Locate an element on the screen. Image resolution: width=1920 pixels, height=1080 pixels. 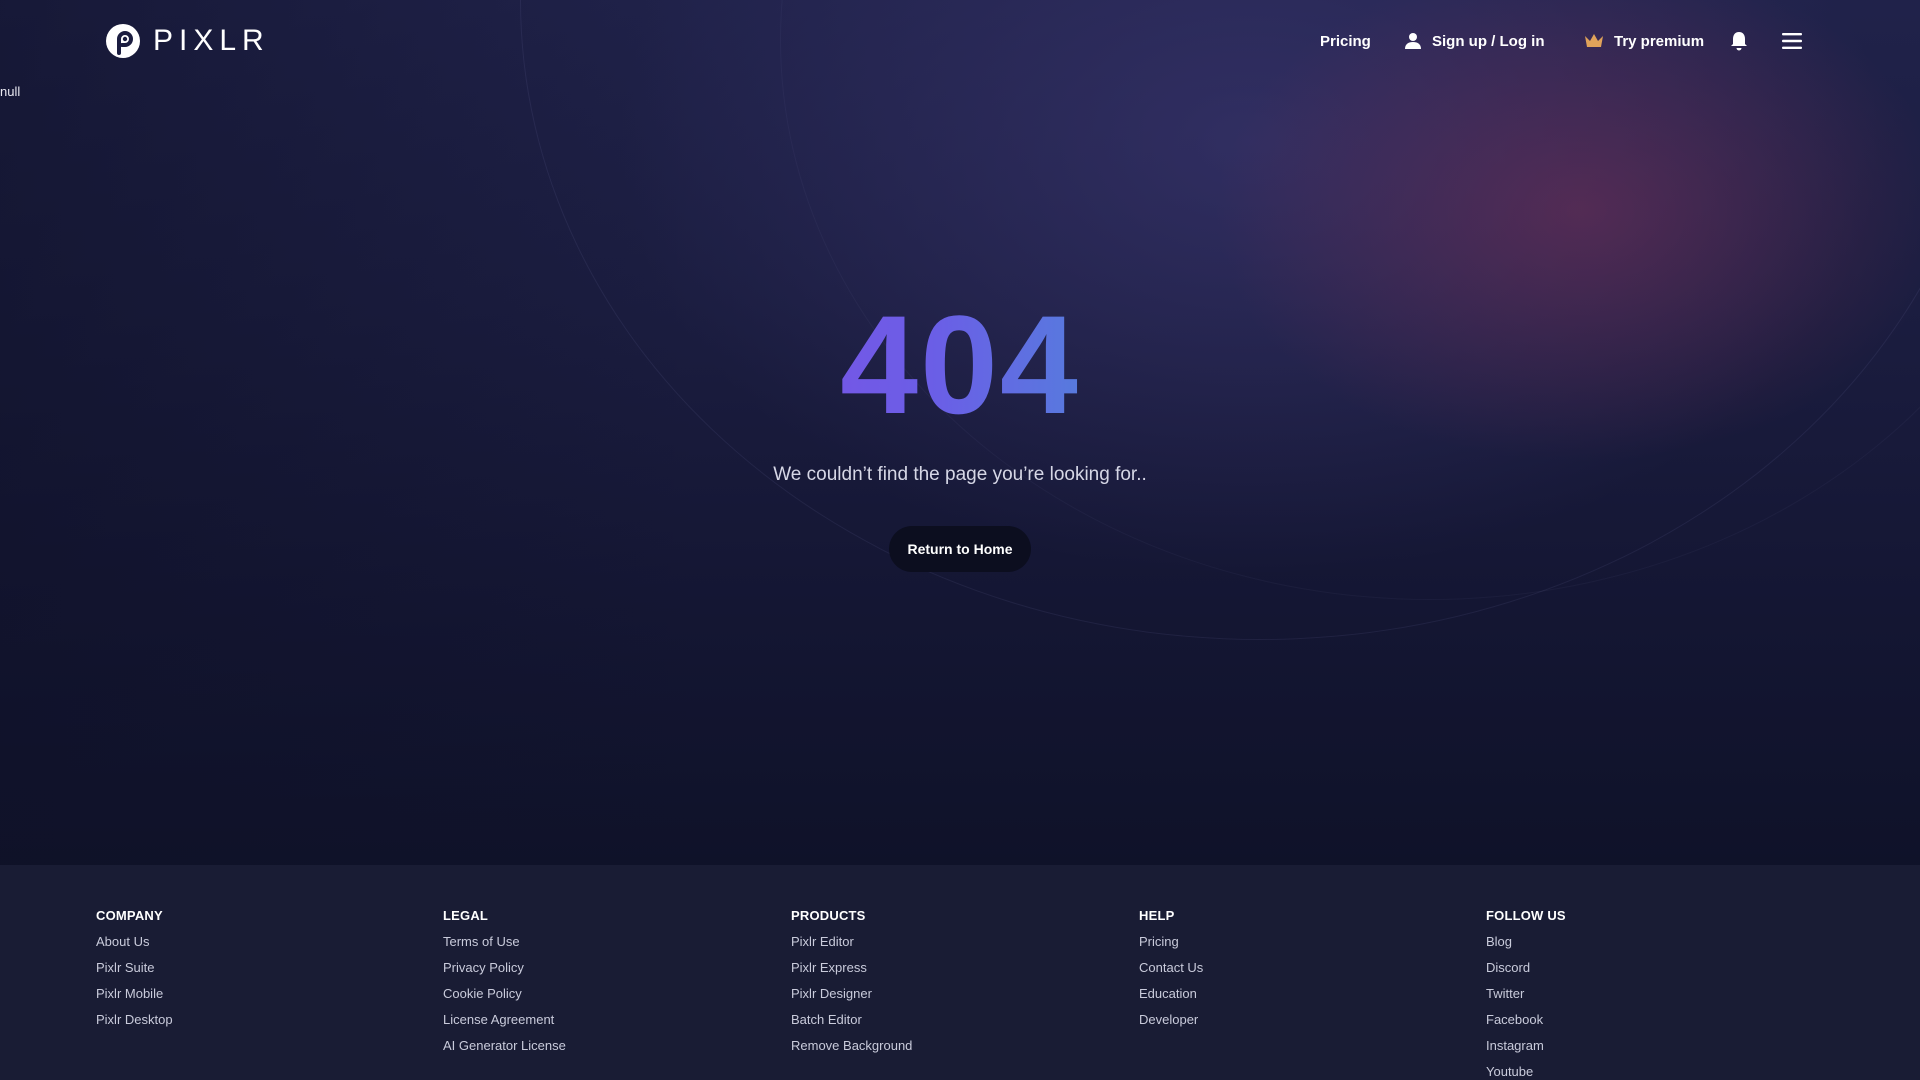
user-icon is located at coordinates (1413, 41).